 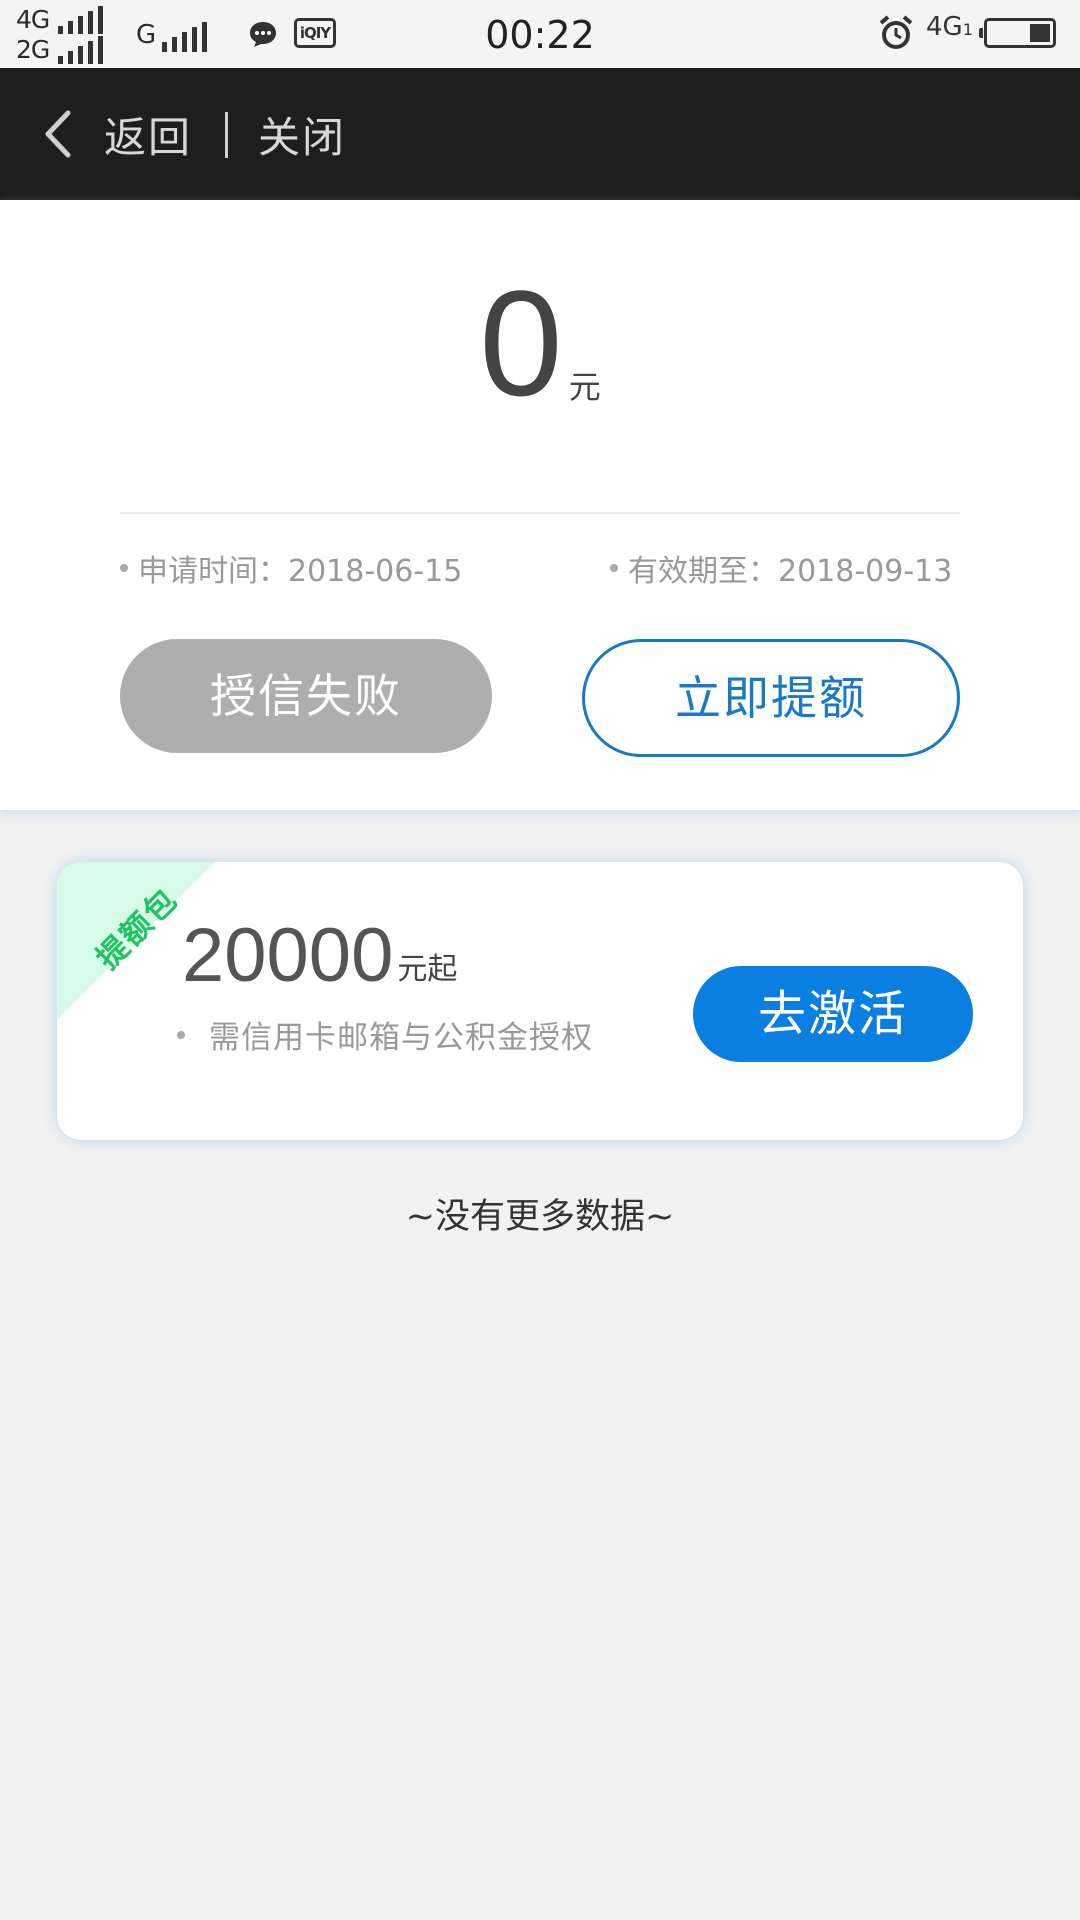 I want to click on no-more-data-text: ~没有更多数据~, so click(x=540, y=1217).